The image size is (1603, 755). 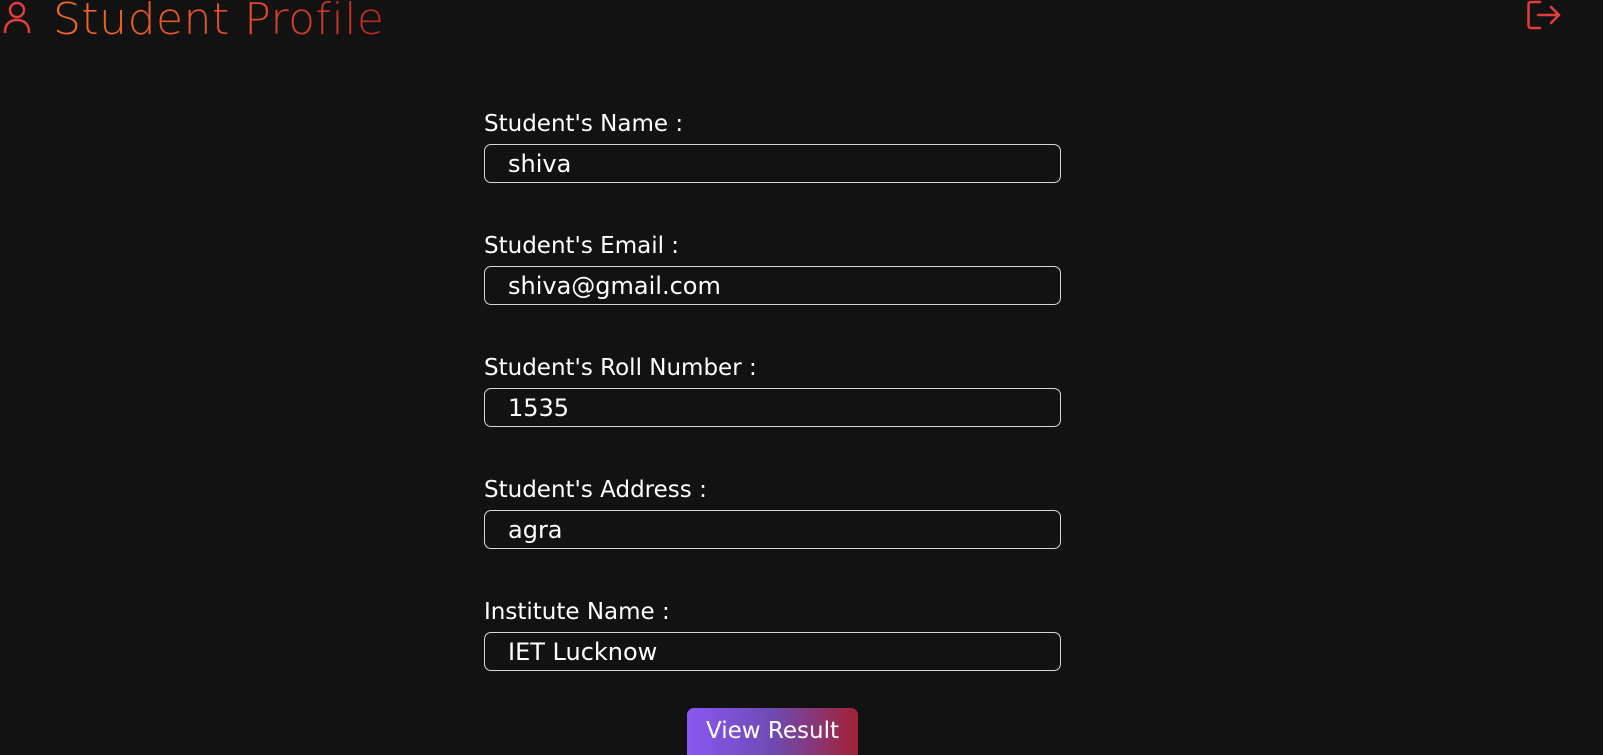 I want to click on name-label: Student's Name :, so click(x=584, y=124).